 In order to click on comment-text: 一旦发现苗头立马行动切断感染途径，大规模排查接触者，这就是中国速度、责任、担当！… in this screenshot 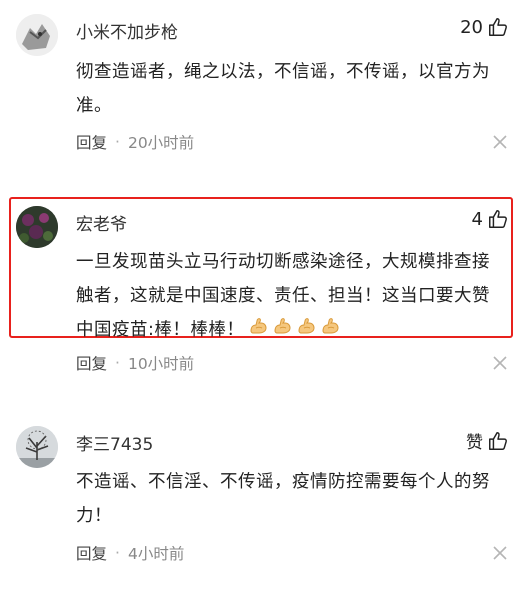, I will do `click(291, 296)`.